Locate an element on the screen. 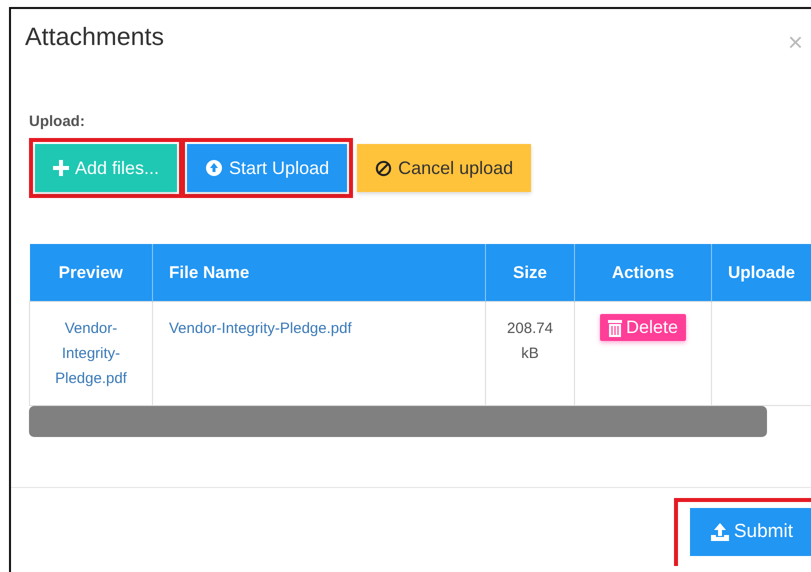 Image resolution: width=811 pixels, height=572 pixels. trash-icon is located at coordinates (615, 327).